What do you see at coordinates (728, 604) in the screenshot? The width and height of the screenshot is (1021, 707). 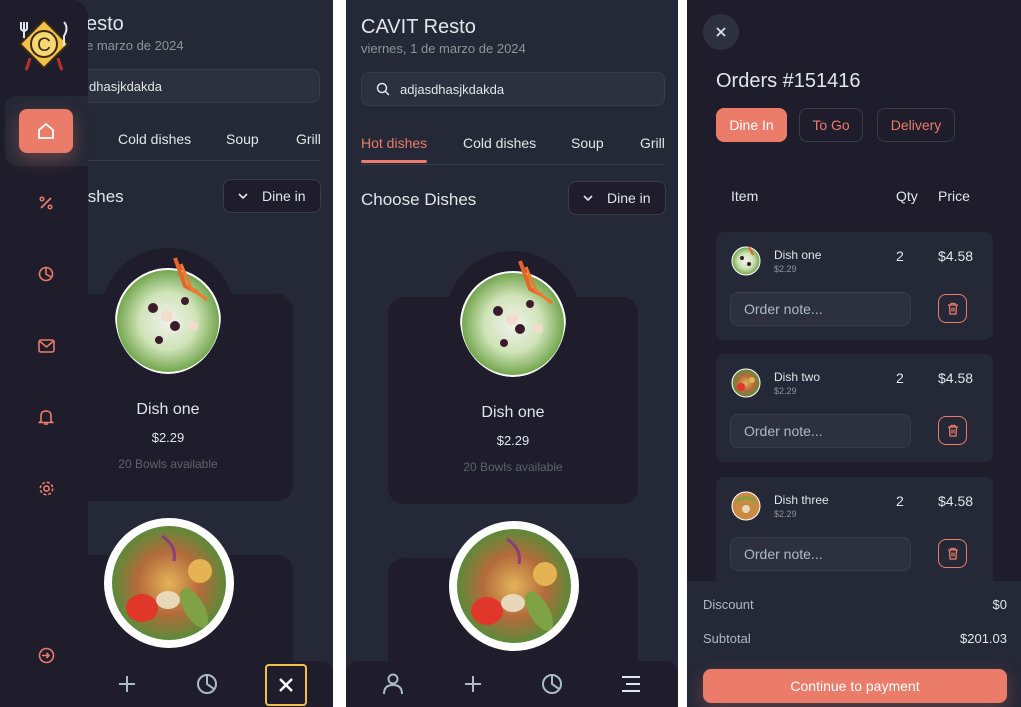 I see `discount-label: Discount` at bounding box center [728, 604].